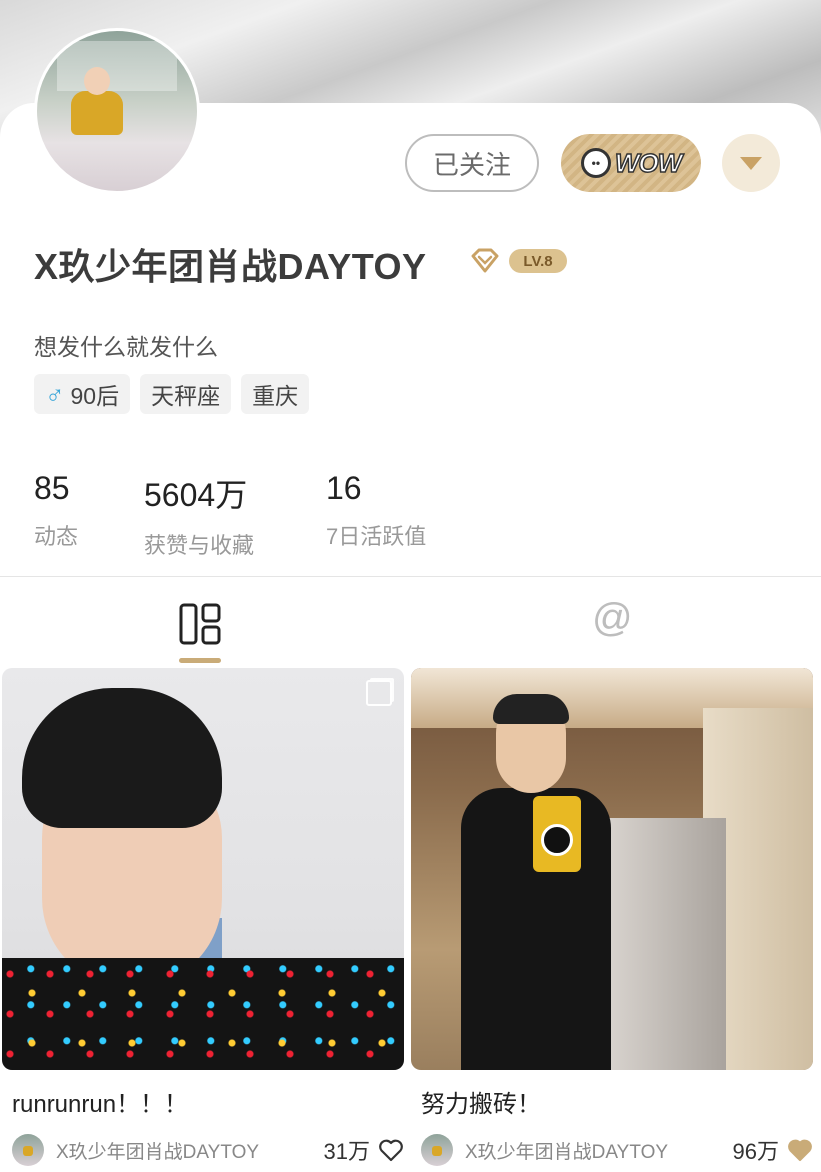 Image resolution: width=821 pixels, height=1172 pixels. I want to click on male-gender-icon: ♂, so click(55, 393).